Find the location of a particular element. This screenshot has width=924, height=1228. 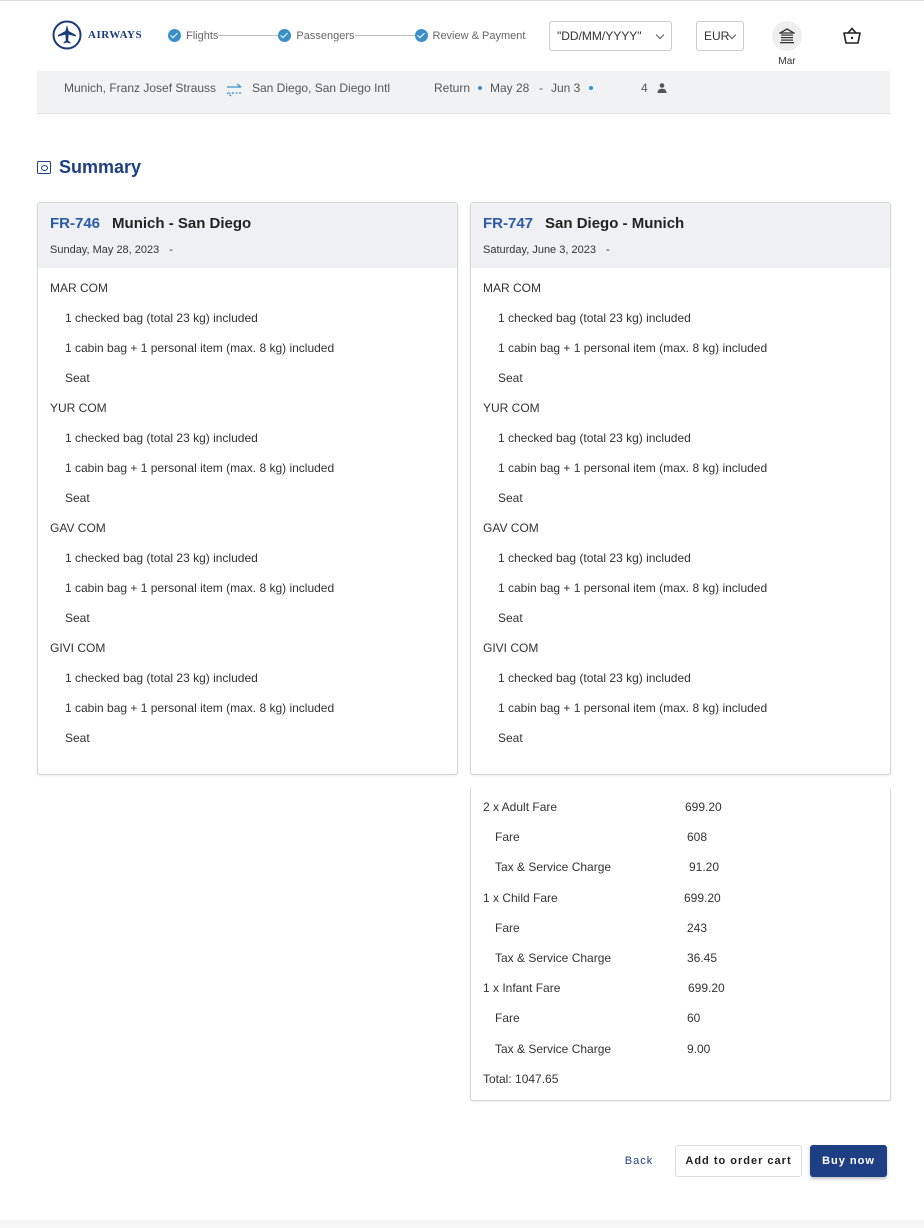

origin: Munich, Franz Josef Strauss is located at coordinates (140, 88).